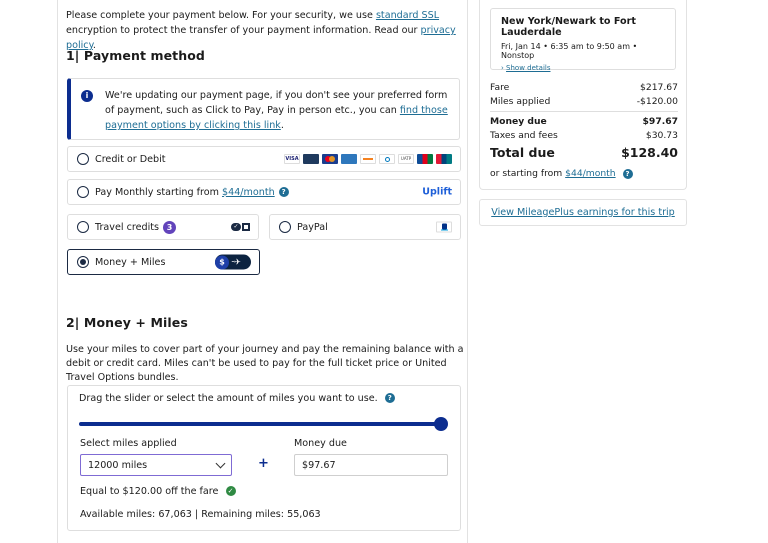  I want to click on payment-option-credit-debit: Credit or Debit VISA UATP, so click(264, 159).